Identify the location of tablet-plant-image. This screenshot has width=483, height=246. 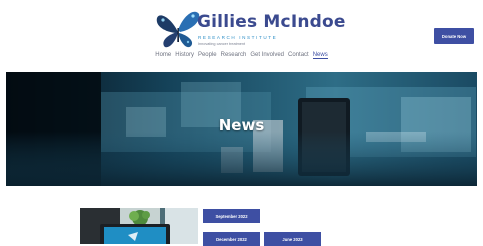
(139, 226).